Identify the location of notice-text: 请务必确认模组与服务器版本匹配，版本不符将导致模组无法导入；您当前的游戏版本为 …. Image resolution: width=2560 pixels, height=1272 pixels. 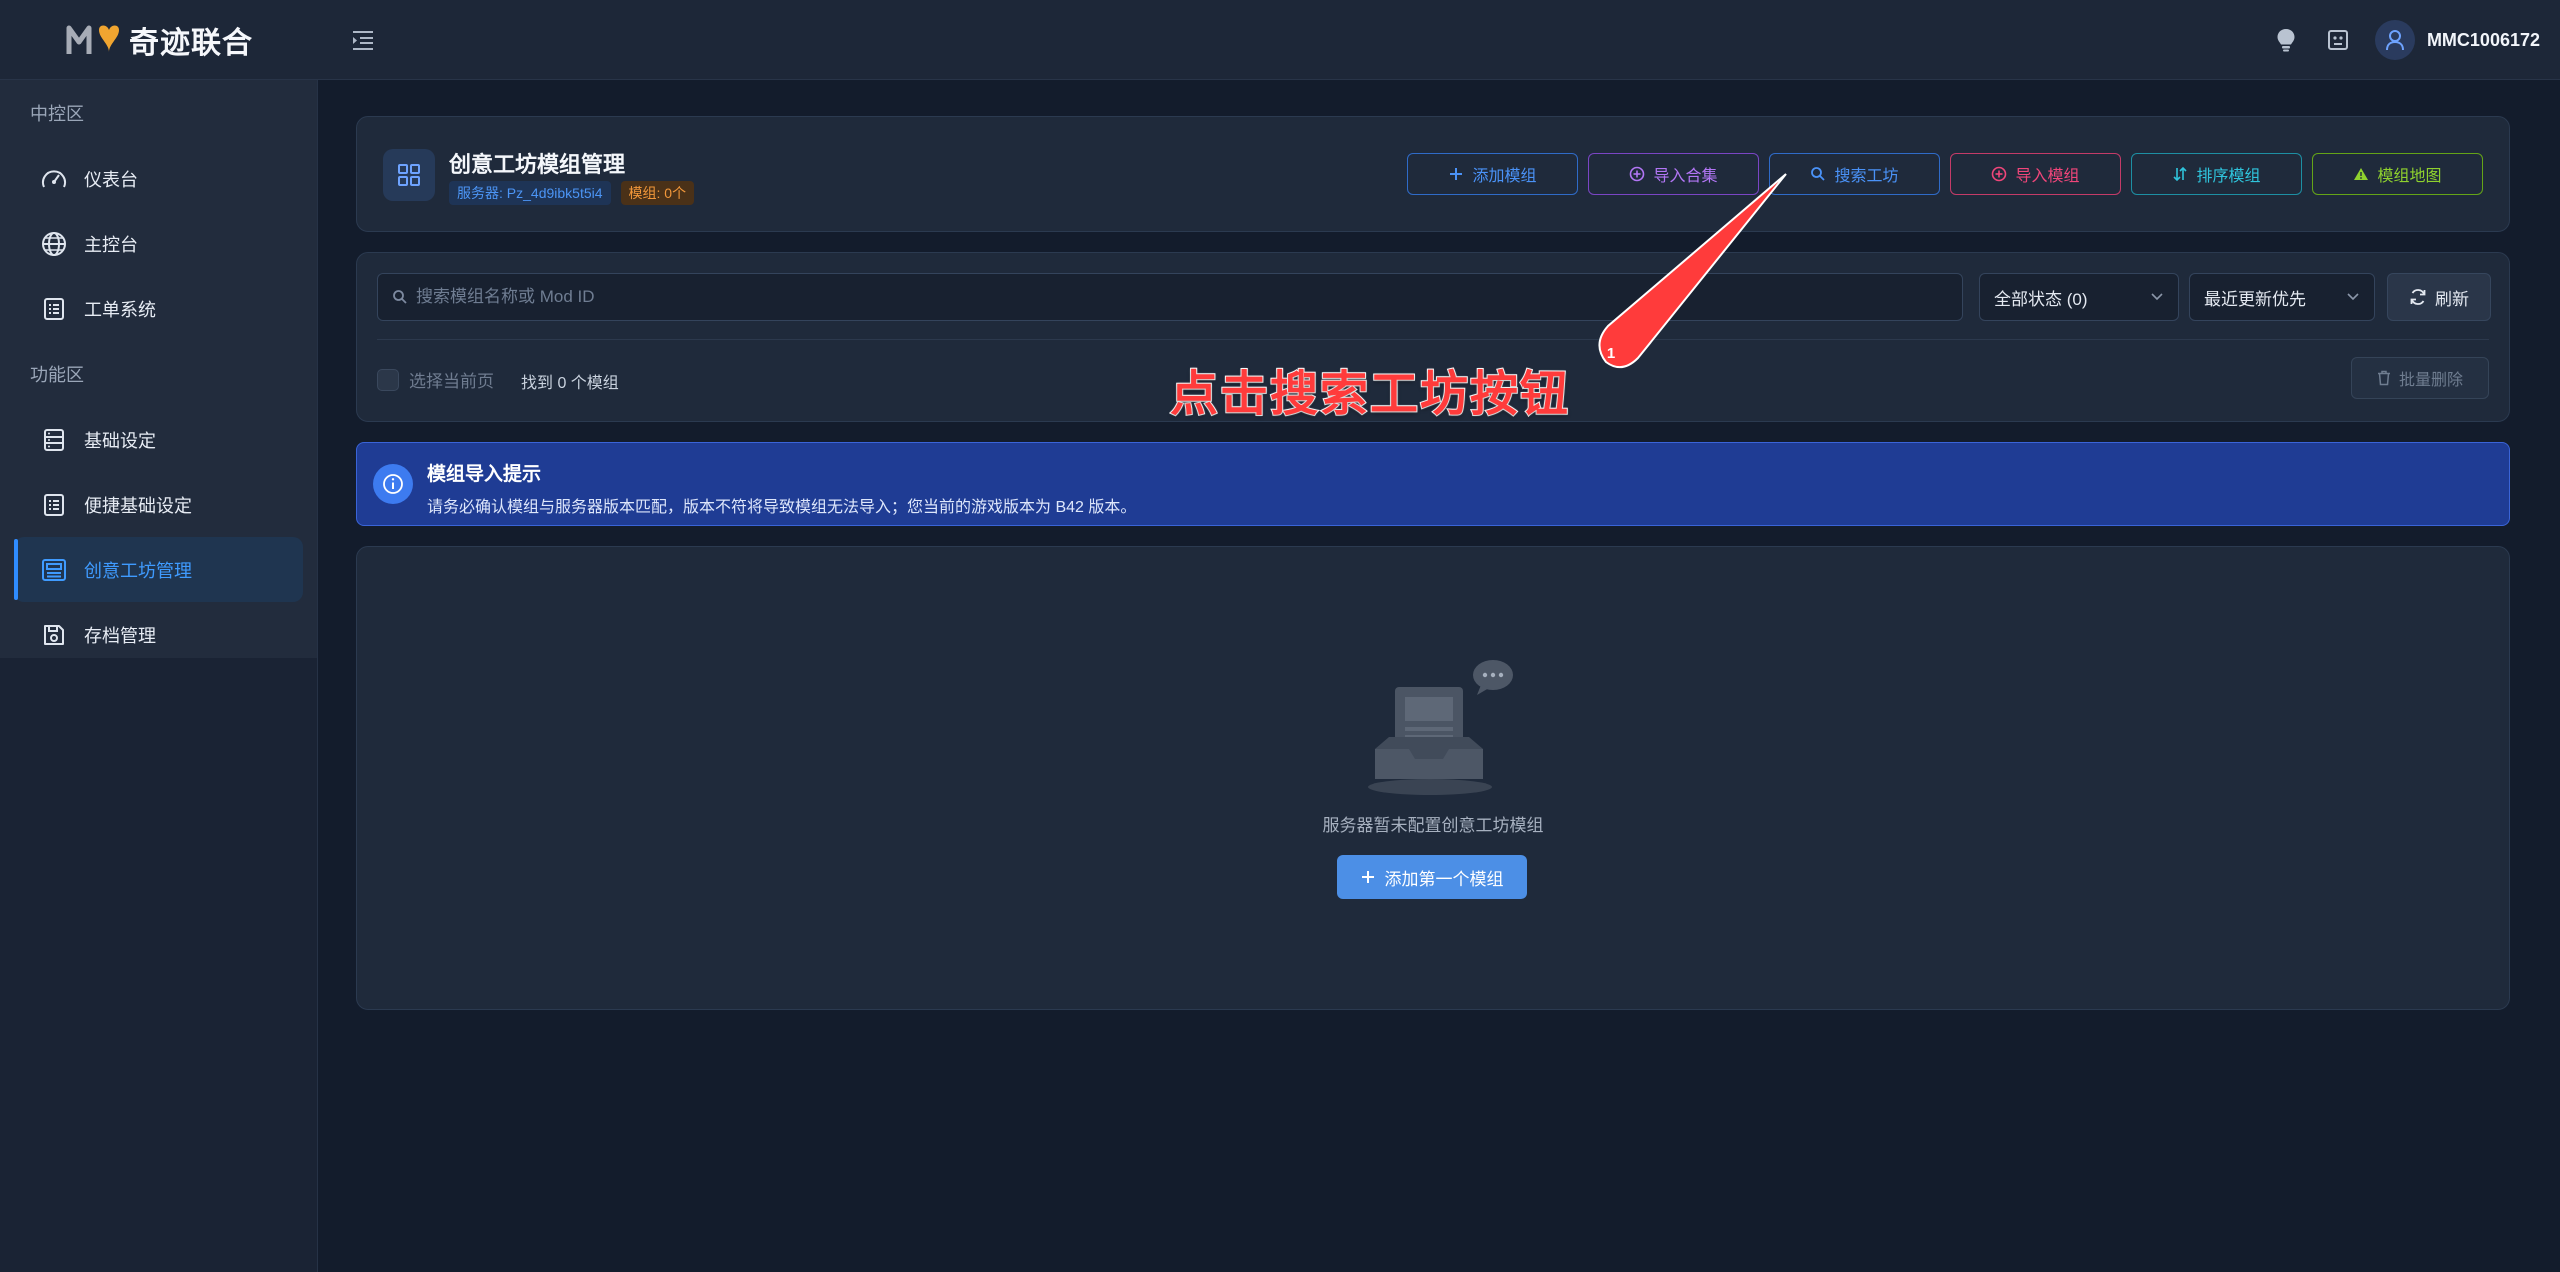
(782, 507).